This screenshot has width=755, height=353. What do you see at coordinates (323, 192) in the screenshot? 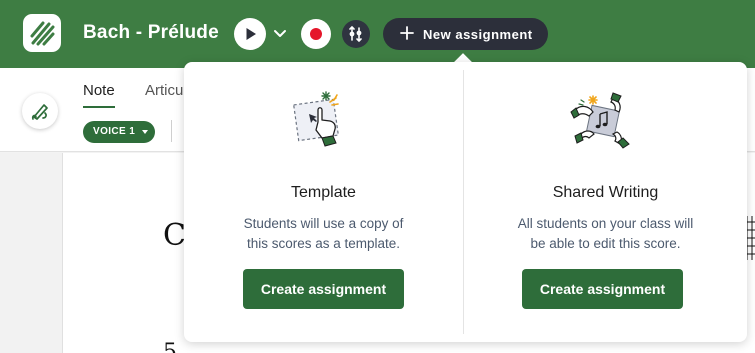
I see `template-title: Template` at bounding box center [323, 192].